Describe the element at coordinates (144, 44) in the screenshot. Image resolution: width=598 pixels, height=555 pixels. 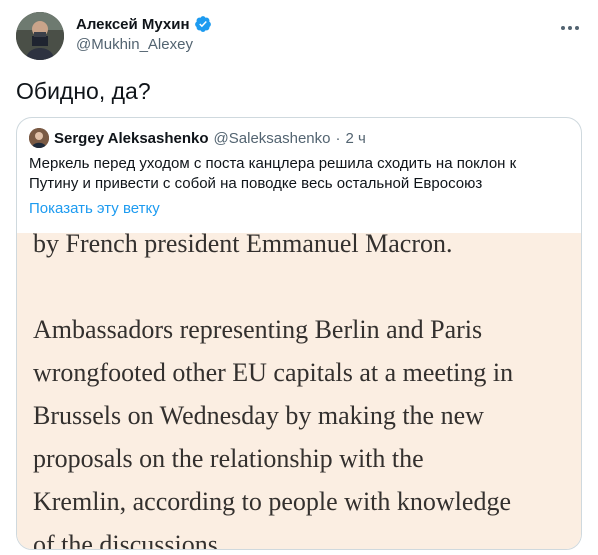
I see `author-handle: @Mukhin_Alexey` at that location.